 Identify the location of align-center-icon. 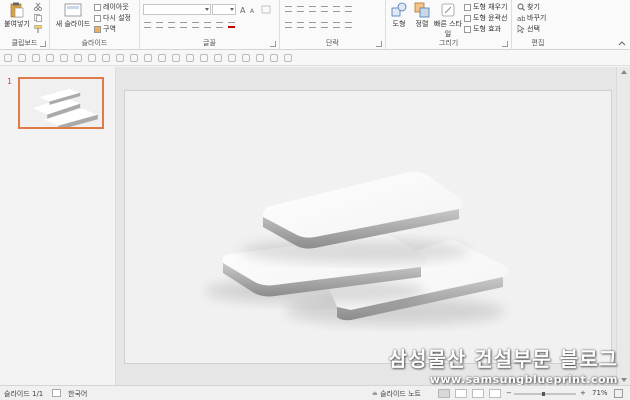
(300, 25).